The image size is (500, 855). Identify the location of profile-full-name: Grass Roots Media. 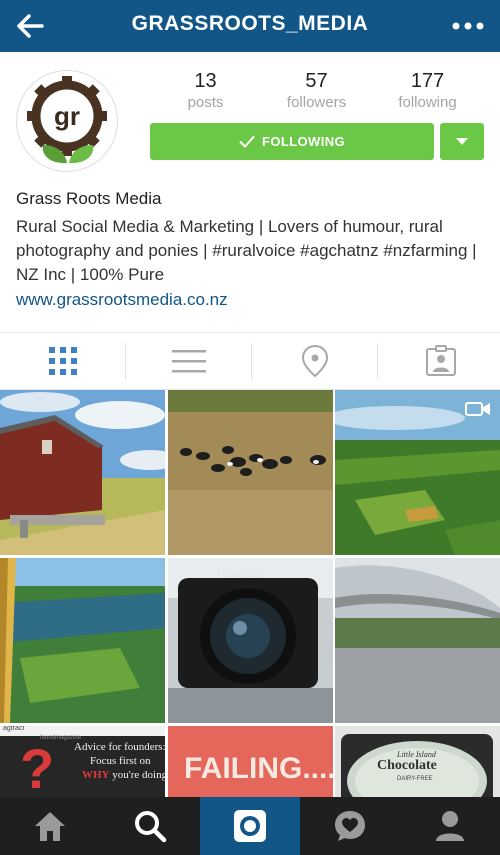
(89, 198).